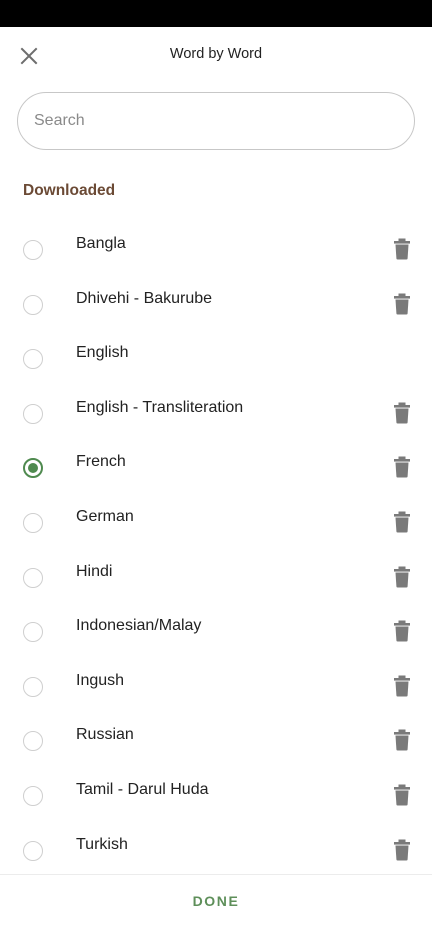 This screenshot has width=432, height=926. I want to click on language-label: Indonesian/Malay, so click(139, 626).